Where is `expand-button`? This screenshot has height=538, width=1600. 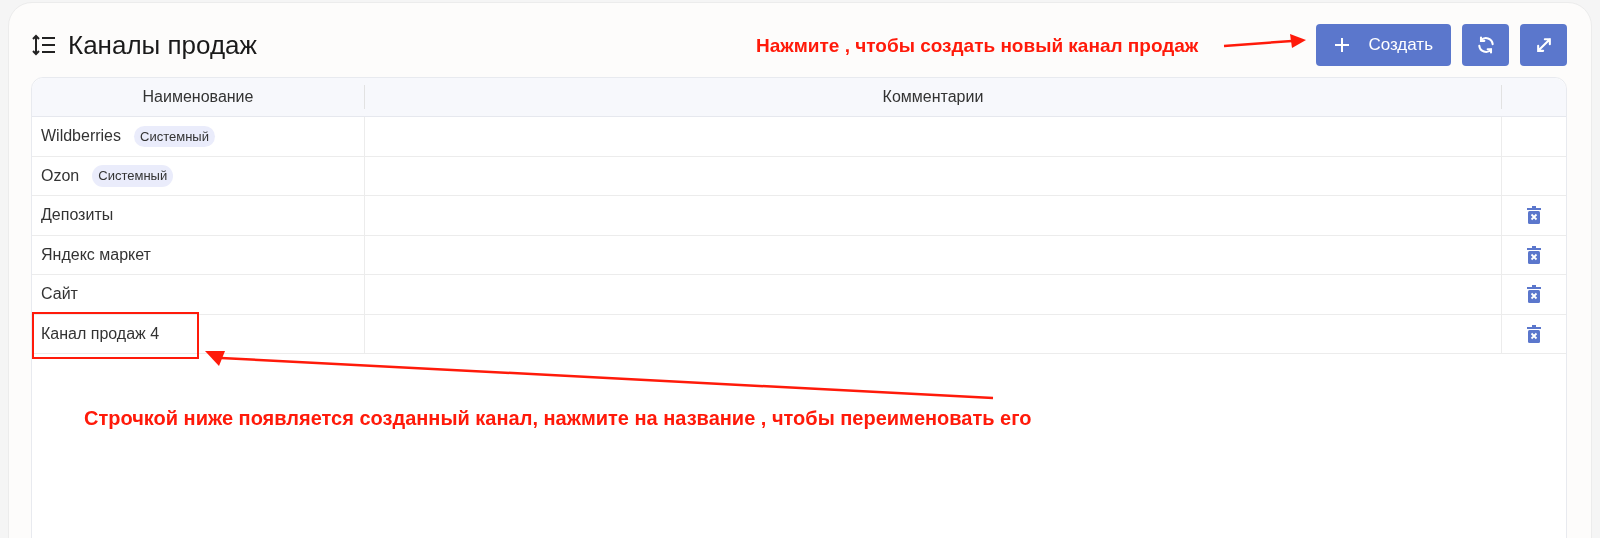
expand-button is located at coordinates (1543, 45).